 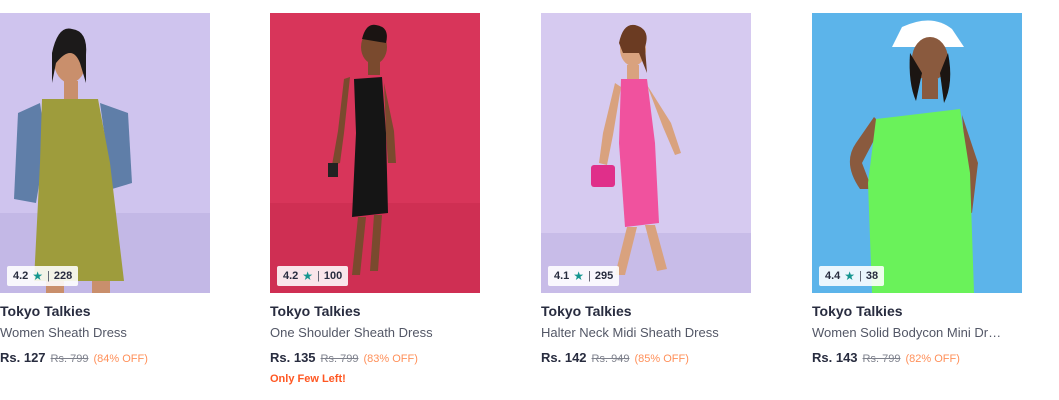 What do you see at coordinates (872, 276) in the screenshot?
I see `rating-count: 38` at bounding box center [872, 276].